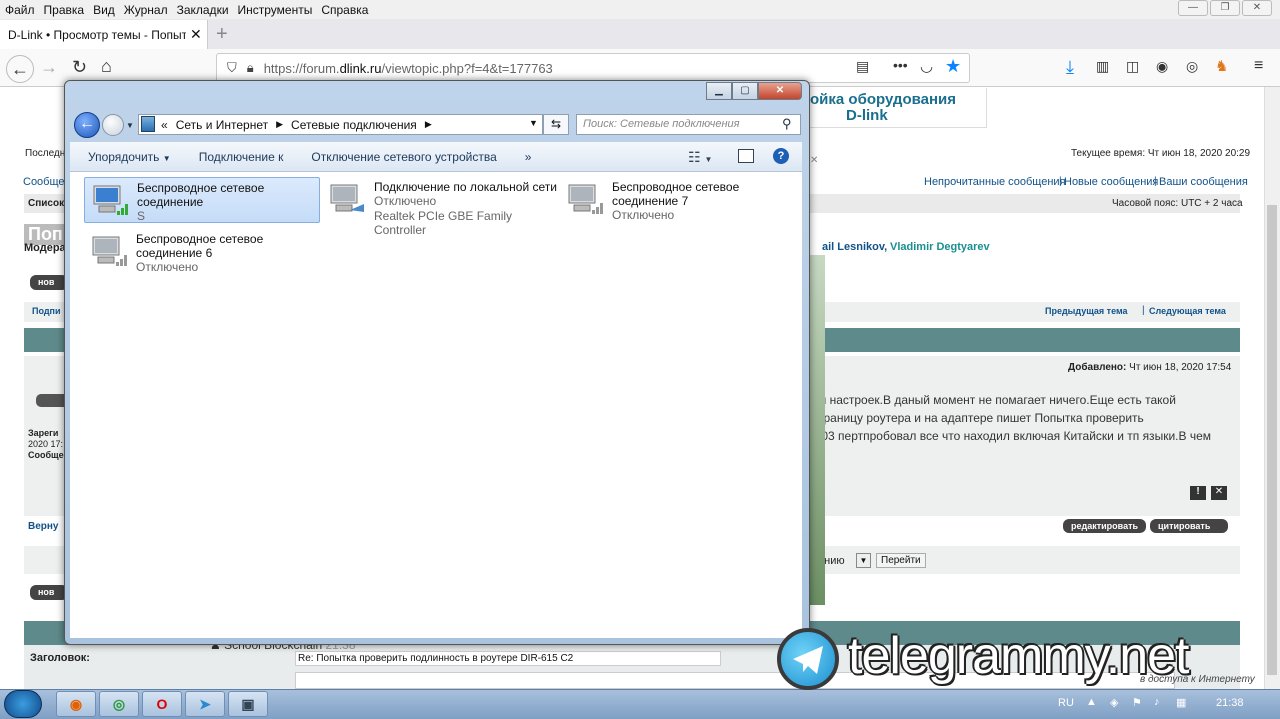  I want to click on sidebar-icon: ◫, so click(1132, 66).